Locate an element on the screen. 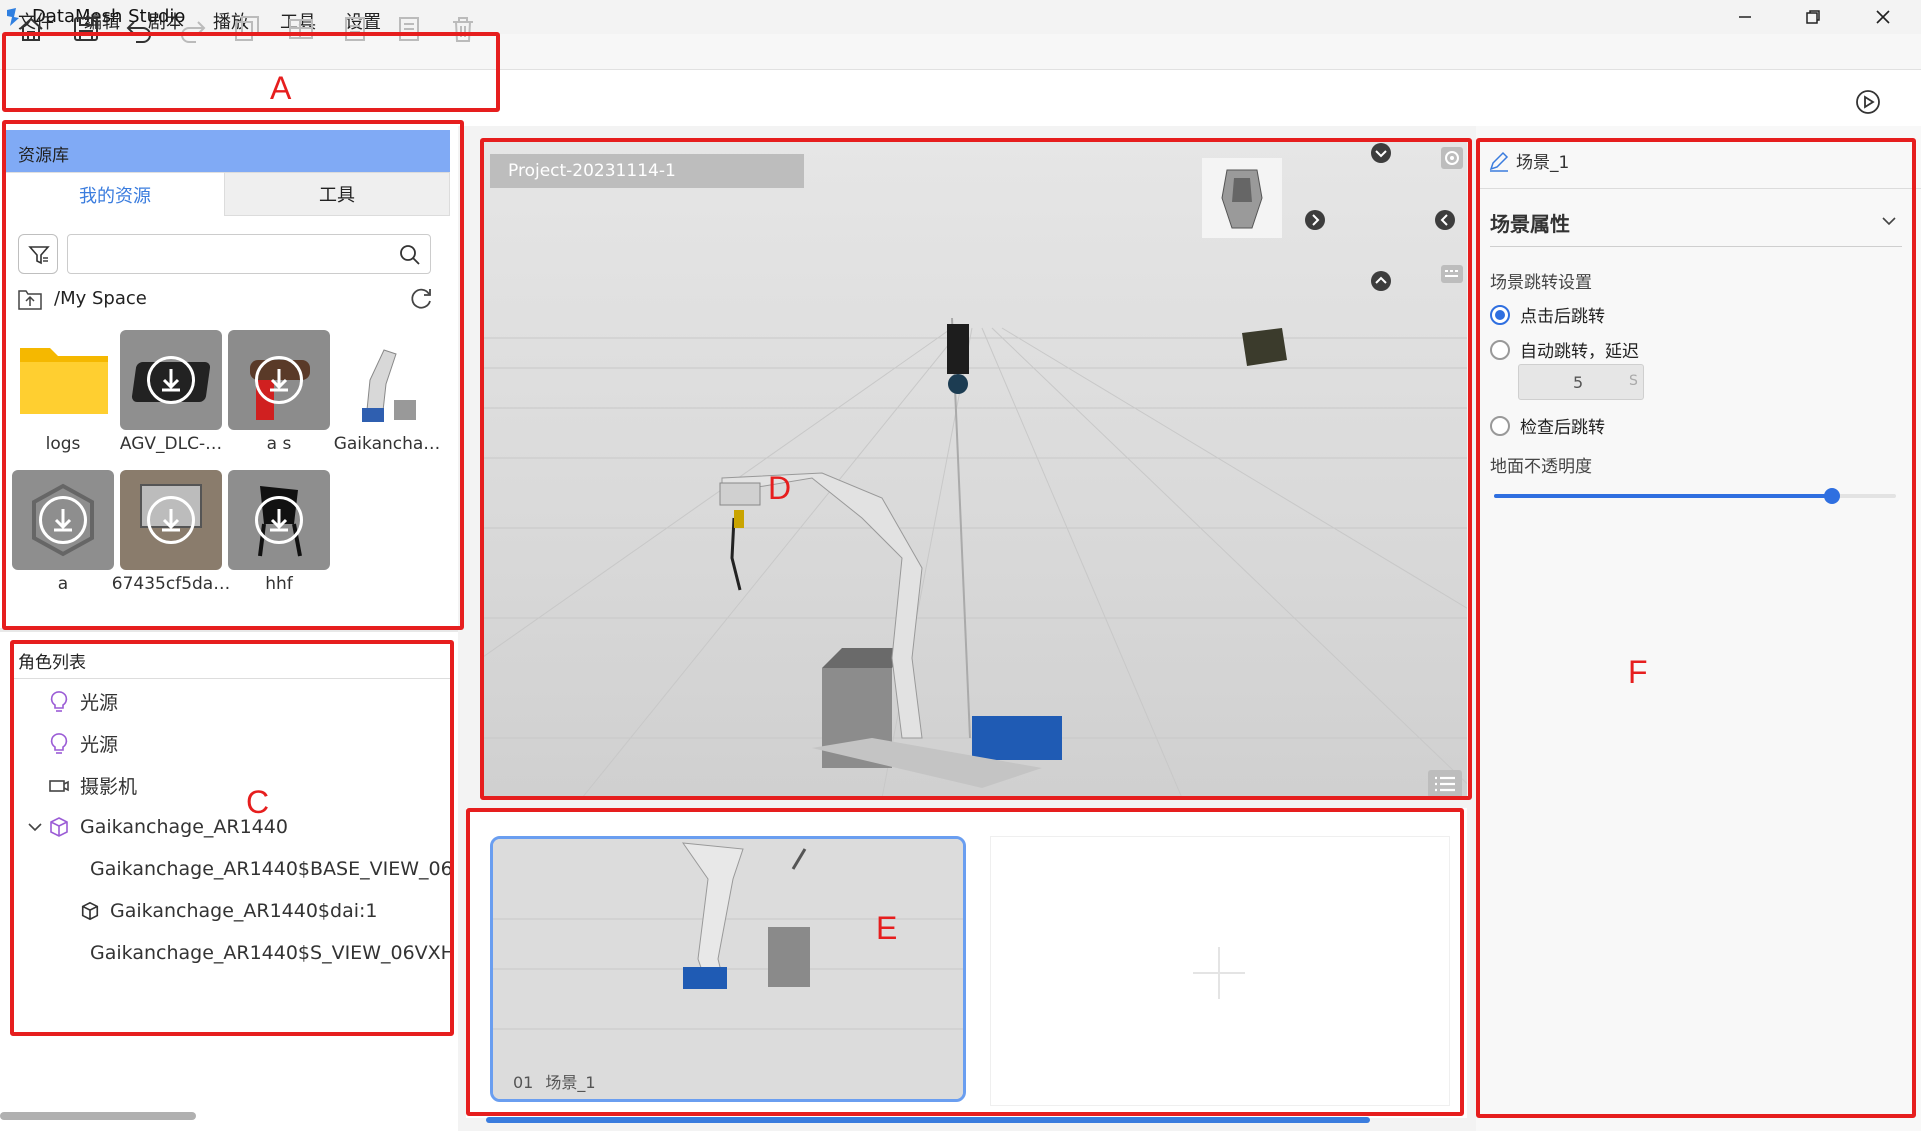 This screenshot has height=1131, width=1921. project-title: Project-20231114-1 is located at coordinates (647, 171).